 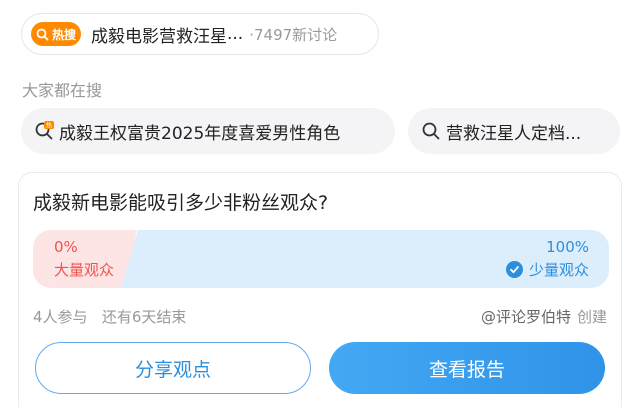 What do you see at coordinates (514, 269) in the screenshot?
I see `check-circle-icon` at bounding box center [514, 269].